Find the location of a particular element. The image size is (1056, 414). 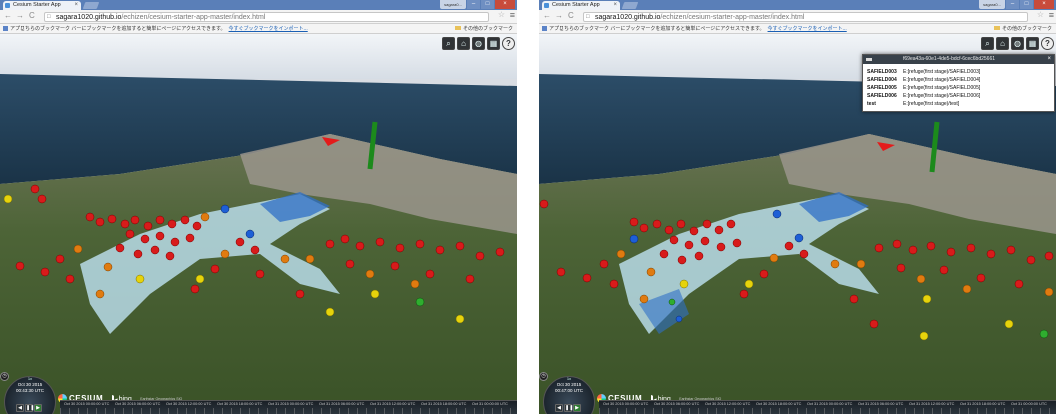

tab-title: Cesium Starter App is located at coordinates (576, 5).